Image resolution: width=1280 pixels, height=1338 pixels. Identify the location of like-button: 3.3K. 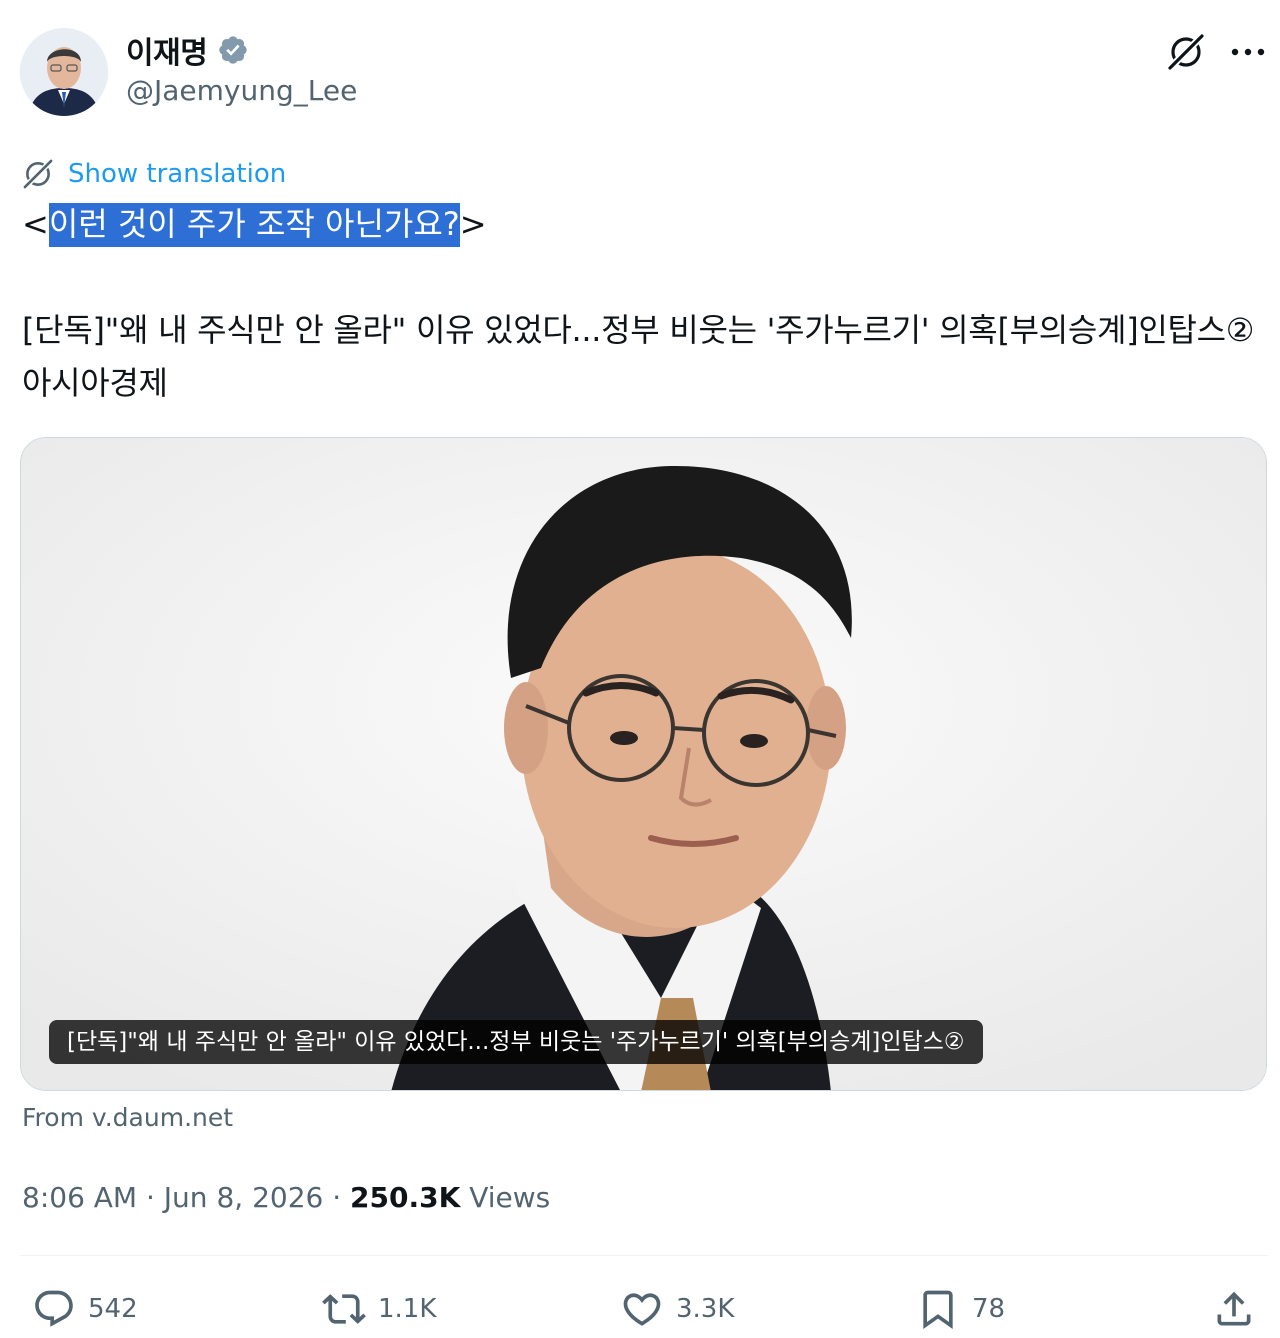
(677, 1309).